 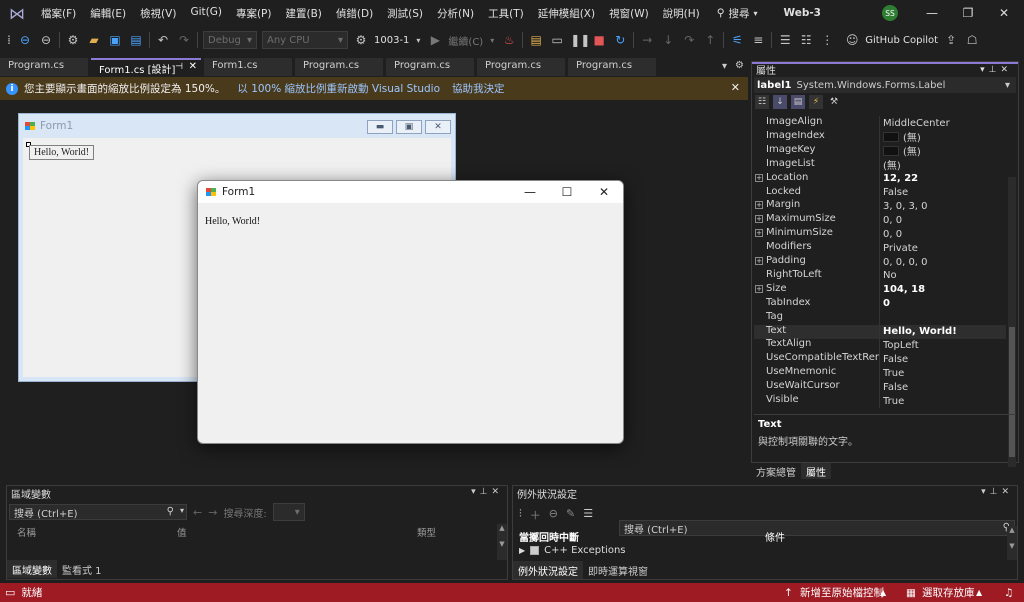 What do you see at coordinates (588, 515) in the screenshot?
I see `list-icon: ☰` at bounding box center [588, 515].